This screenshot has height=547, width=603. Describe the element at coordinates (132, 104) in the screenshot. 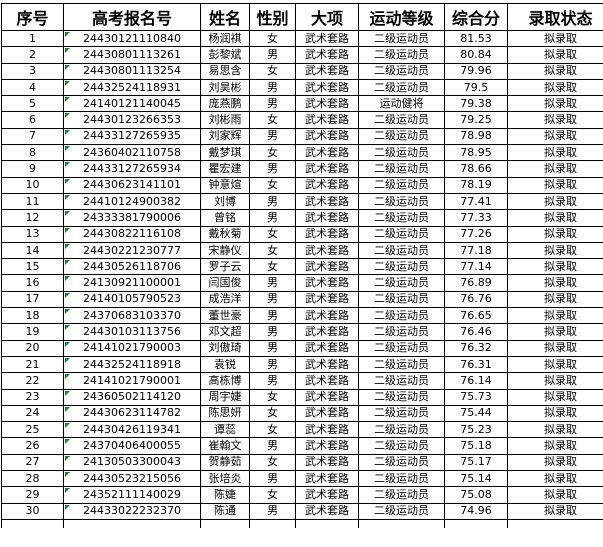

I see `cell-exam-id: 24140121140045` at that location.